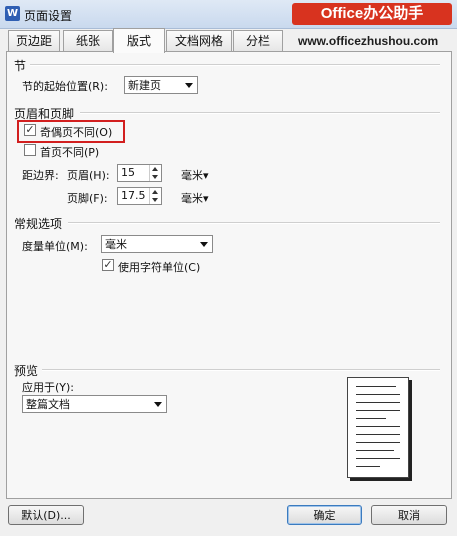 Image resolution: width=457 pixels, height=536 pixels. I want to click on watermark-url: www.officezhushou.com, so click(368, 41).